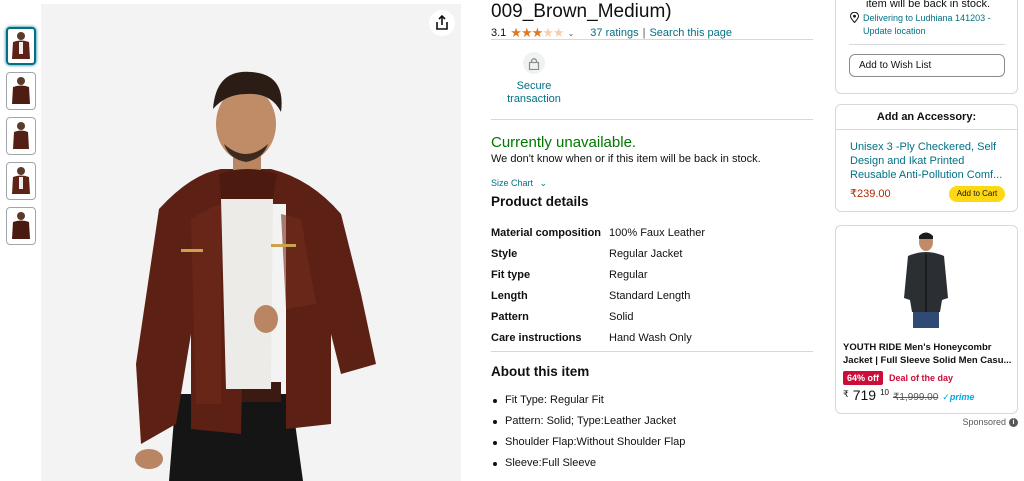  I want to click on prime-badge: ✓prime, so click(958, 397).